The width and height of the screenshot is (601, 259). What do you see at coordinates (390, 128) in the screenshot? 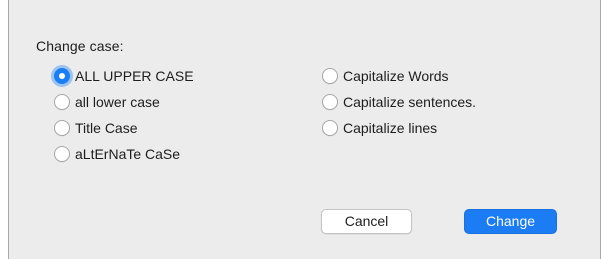
I see `radio-label: Capitalize lines` at bounding box center [390, 128].